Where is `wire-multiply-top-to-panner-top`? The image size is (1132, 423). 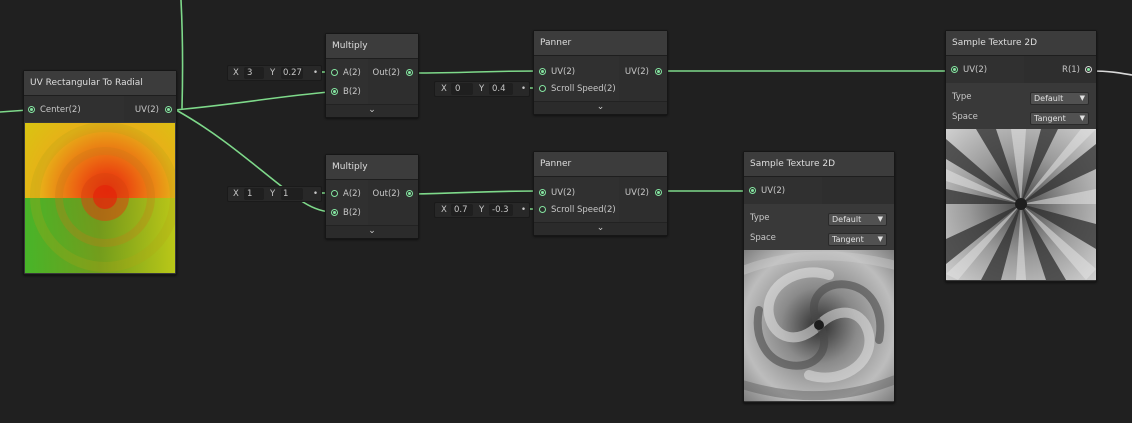
wire-multiply-top-to-panner-top is located at coordinates (475, 72).